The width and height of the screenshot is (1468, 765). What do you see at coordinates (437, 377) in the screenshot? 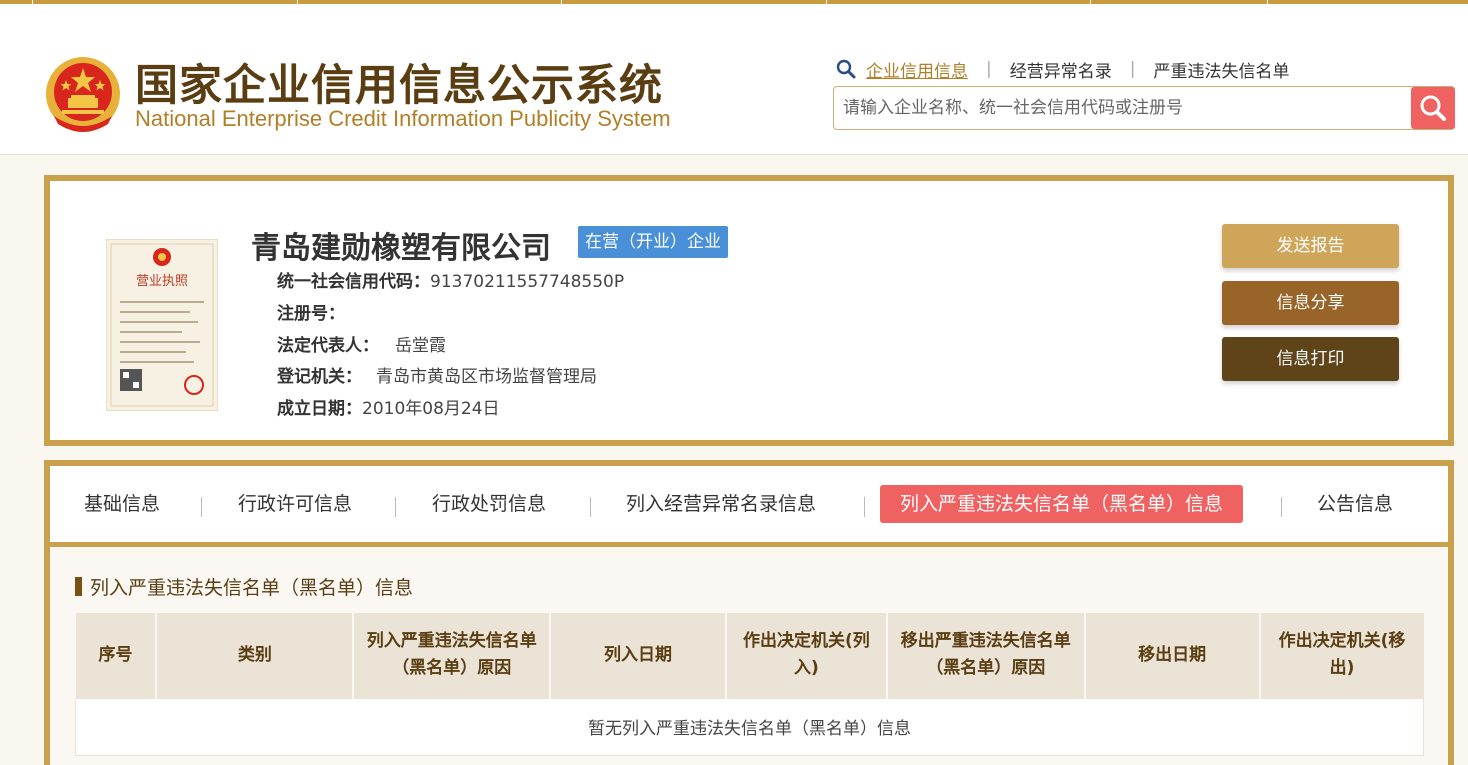
I see `info-authority: 登记机关： 青岛市黄岛区市场监督管理局` at bounding box center [437, 377].